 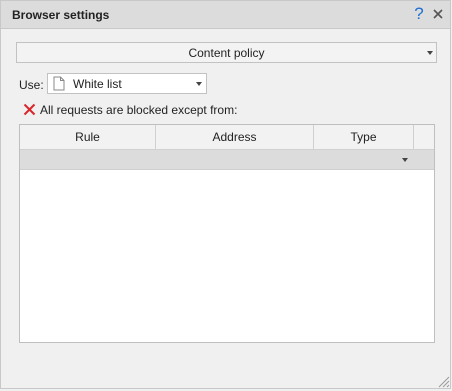 I want to click on resize-grip-icon, so click(x=443, y=381).